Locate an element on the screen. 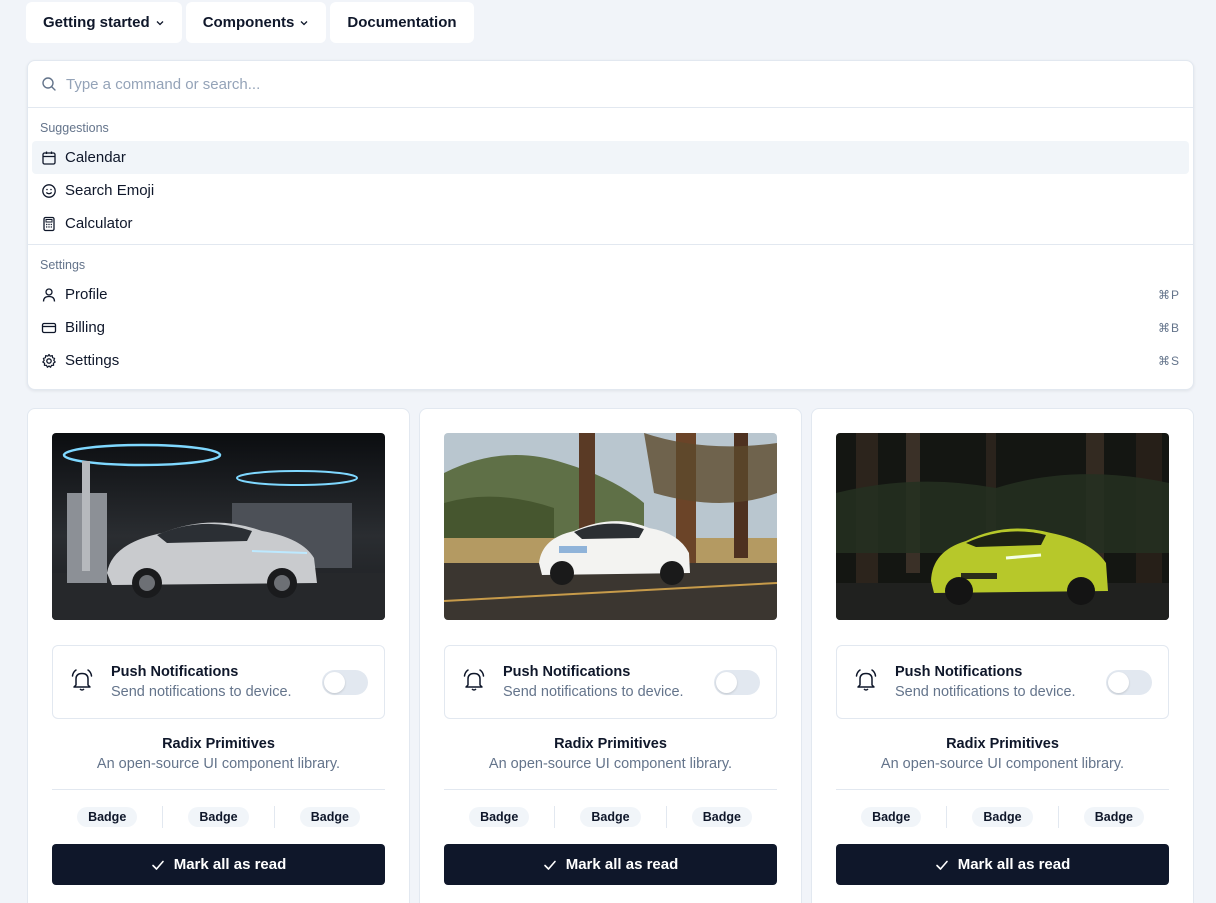 The height and width of the screenshot is (903, 1216). user-icon is located at coordinates (49, 294).